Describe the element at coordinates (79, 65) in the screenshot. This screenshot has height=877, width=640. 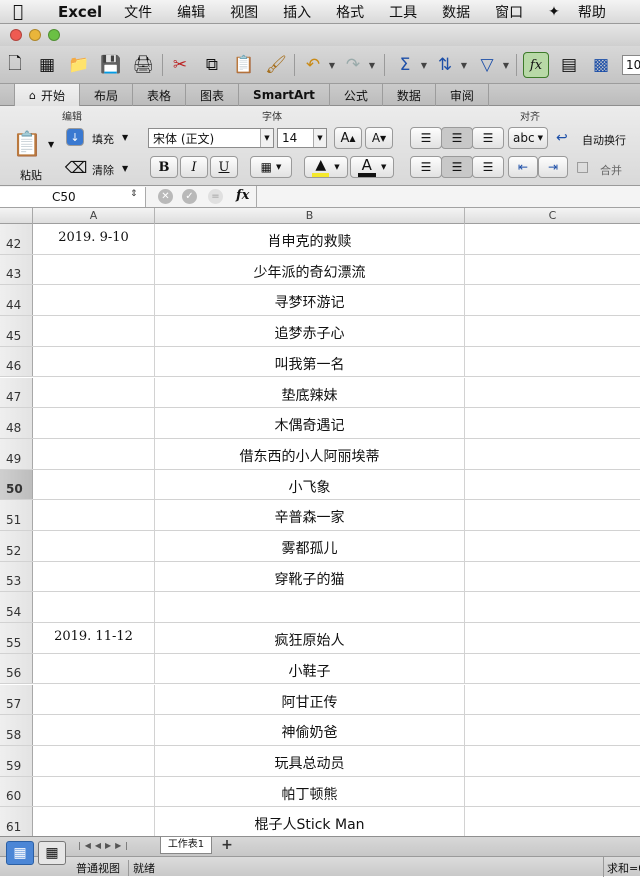
I see `open-icon: 📁` at that location.